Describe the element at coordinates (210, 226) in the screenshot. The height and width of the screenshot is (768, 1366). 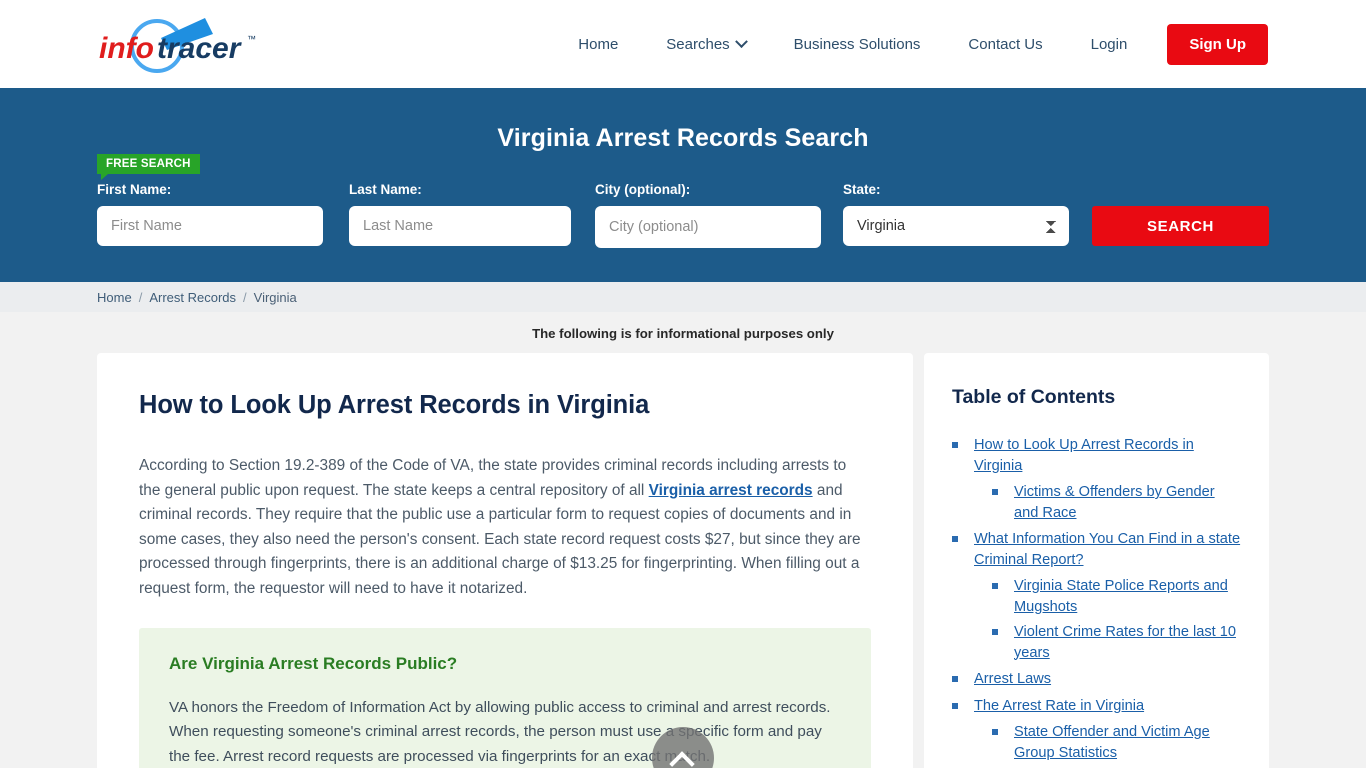
I see `first-name-input` at that location.